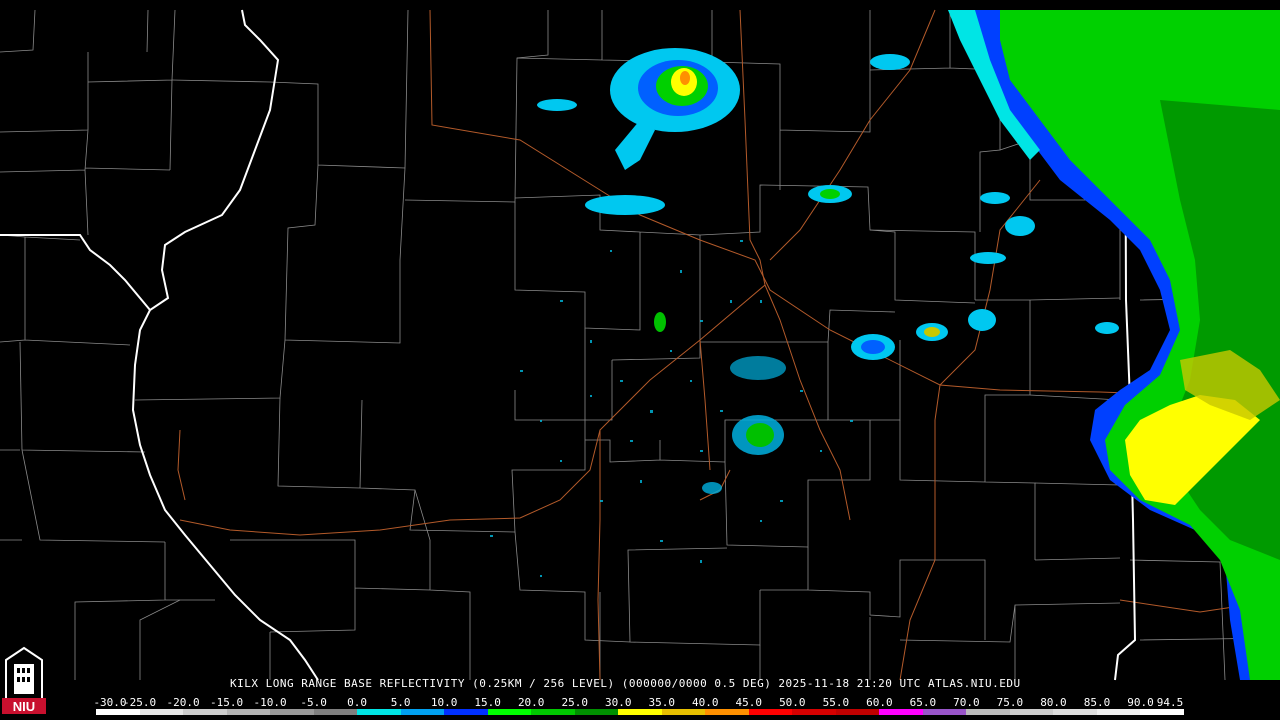 Image resolution: width=1280 pixels, height=720 pixels. I want to click on legend-label: 45.0, so click(749, 702).